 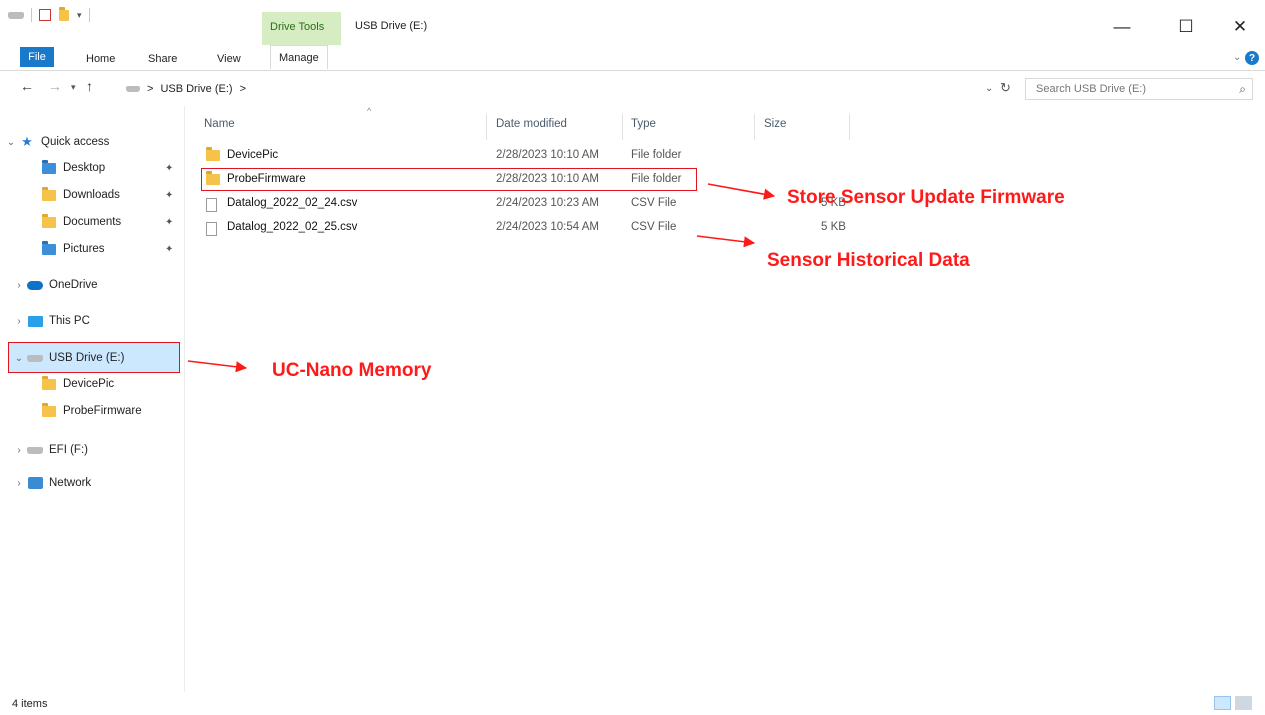 I want to click on star-icon: ★, so click(x=27, y=141).